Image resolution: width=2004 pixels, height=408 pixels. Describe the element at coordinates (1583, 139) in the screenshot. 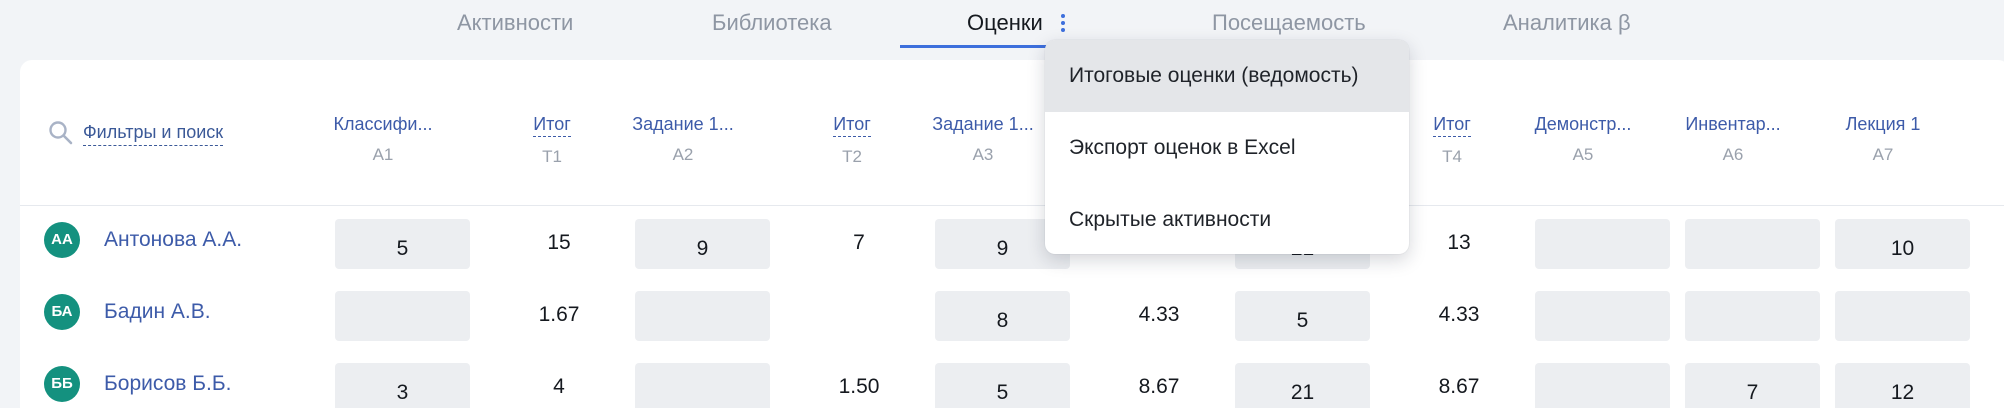

I see `column-header-a5: Демонстр... А5` at that location.